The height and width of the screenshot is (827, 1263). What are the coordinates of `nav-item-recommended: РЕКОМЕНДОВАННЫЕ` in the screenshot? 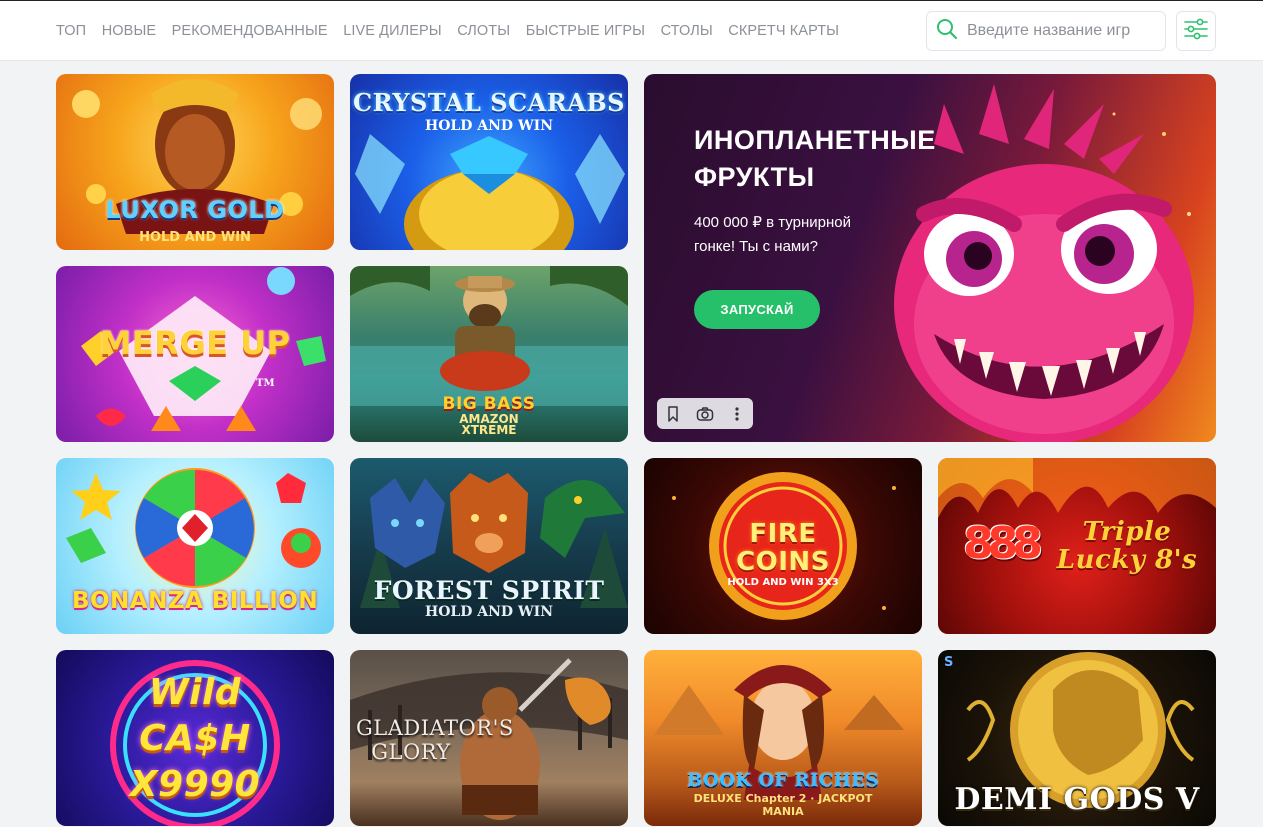 It's located at (250, 31).